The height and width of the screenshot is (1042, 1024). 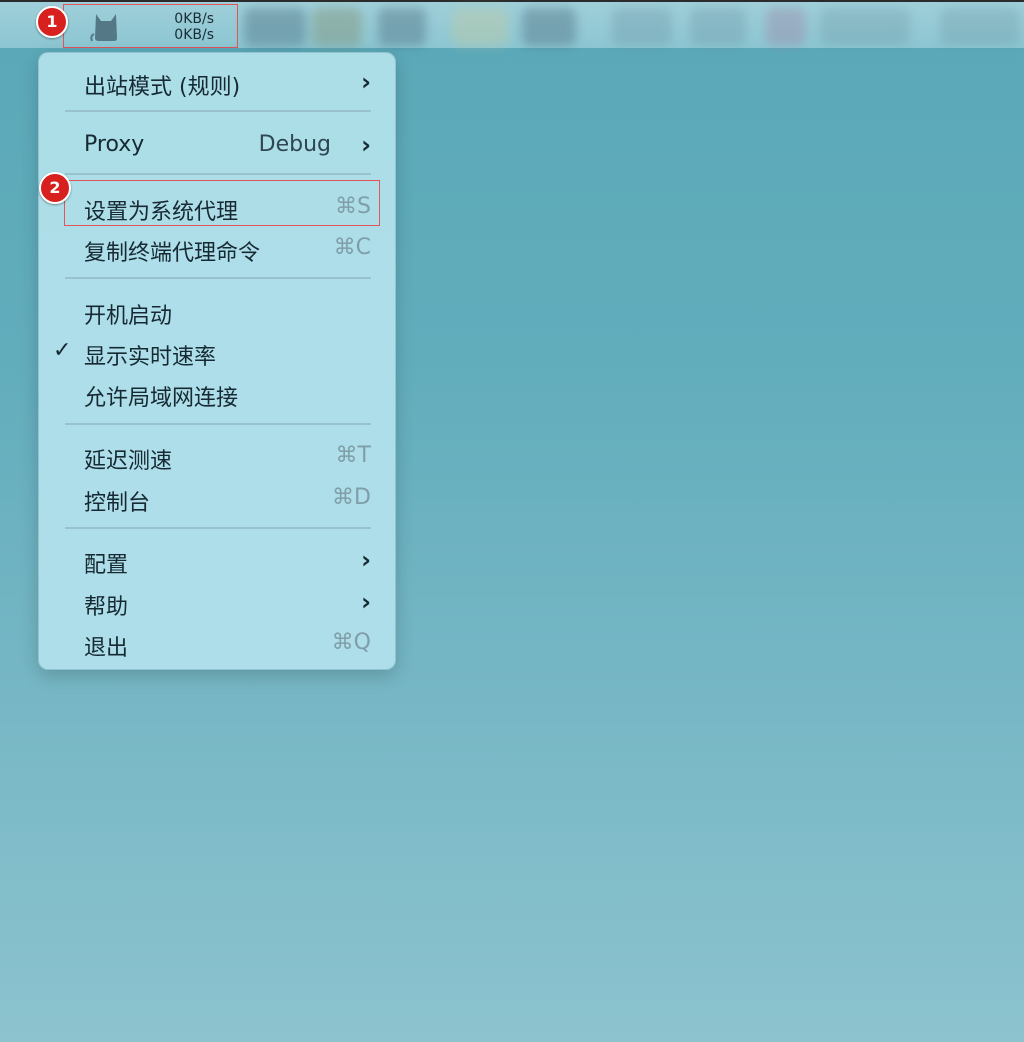 I want to click on cat-icon, so click(x=103, y=28).